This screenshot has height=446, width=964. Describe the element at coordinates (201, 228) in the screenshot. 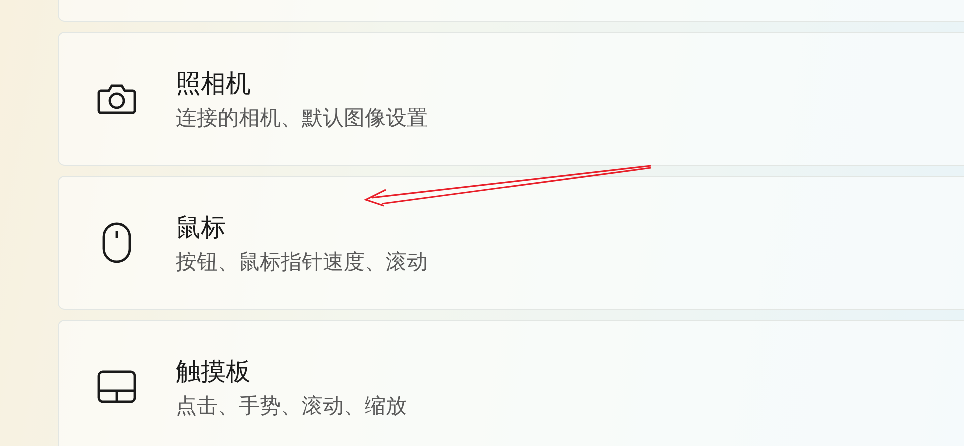

I see `item-title: 鼠标` at that location.